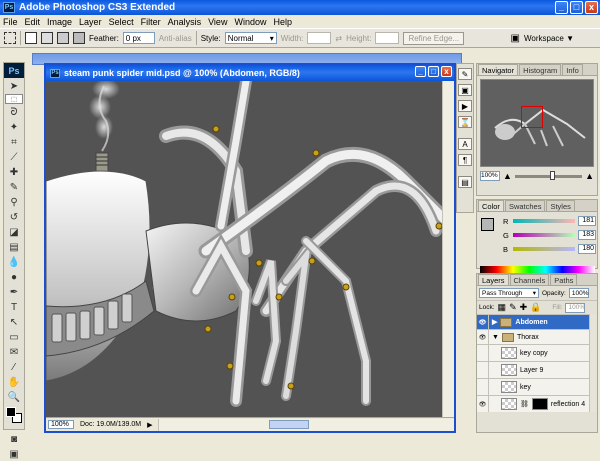  Describe the element at coordinates (589, 176) in the screenshot. I see `zoom-in-icon: ▲` at that location.